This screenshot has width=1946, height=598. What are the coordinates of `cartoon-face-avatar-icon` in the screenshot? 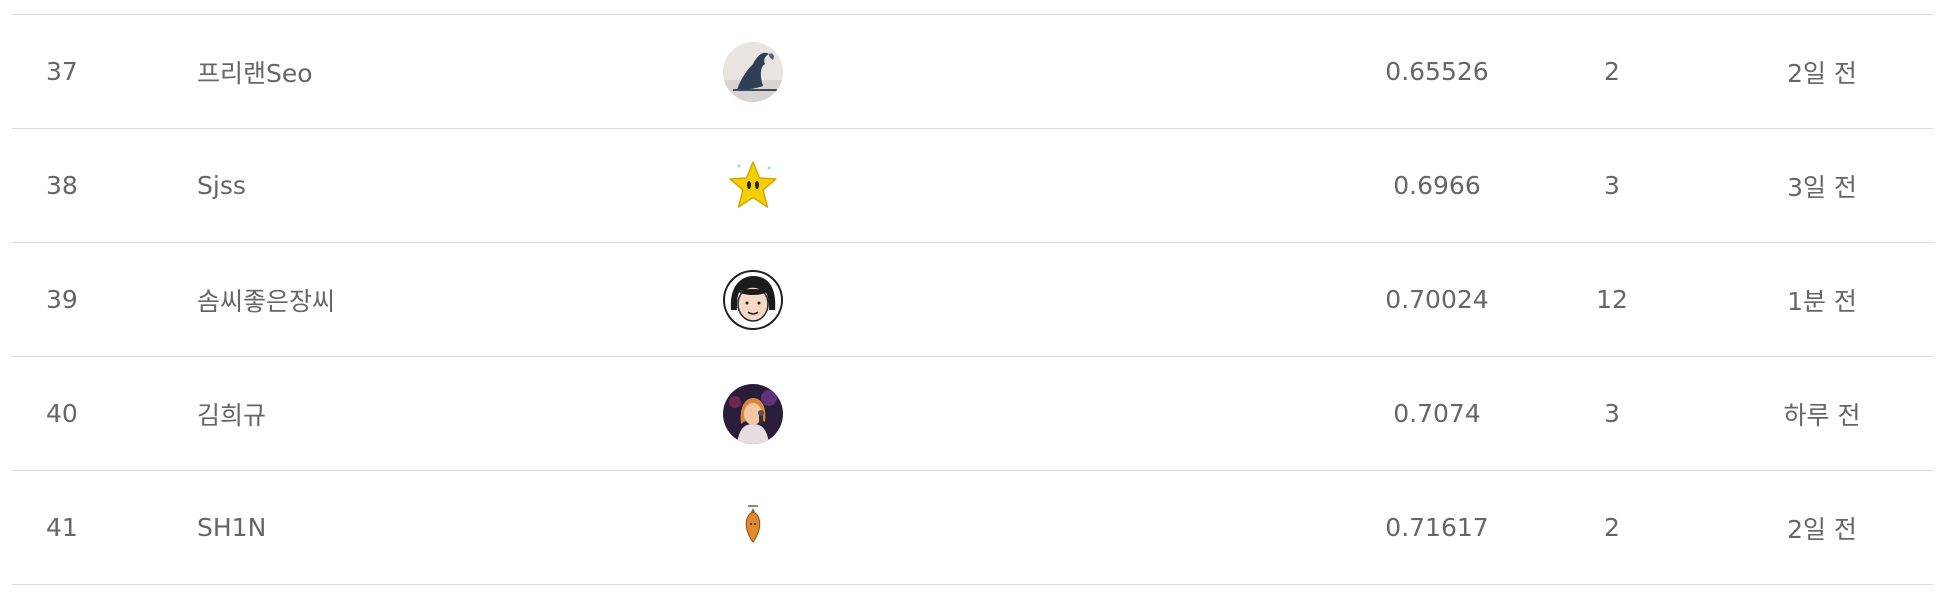 It's located at (753, 299).